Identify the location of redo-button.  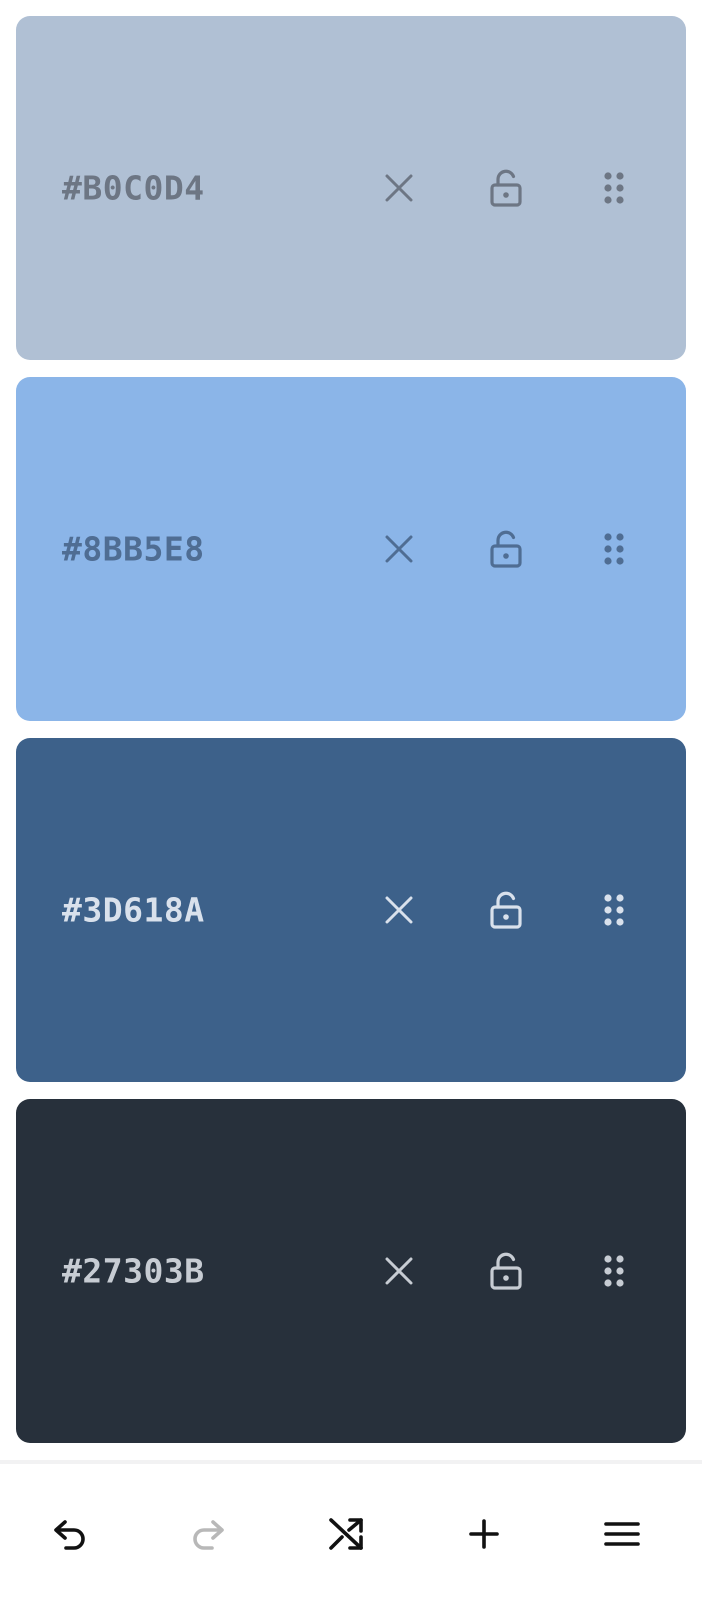
(208, 1534).